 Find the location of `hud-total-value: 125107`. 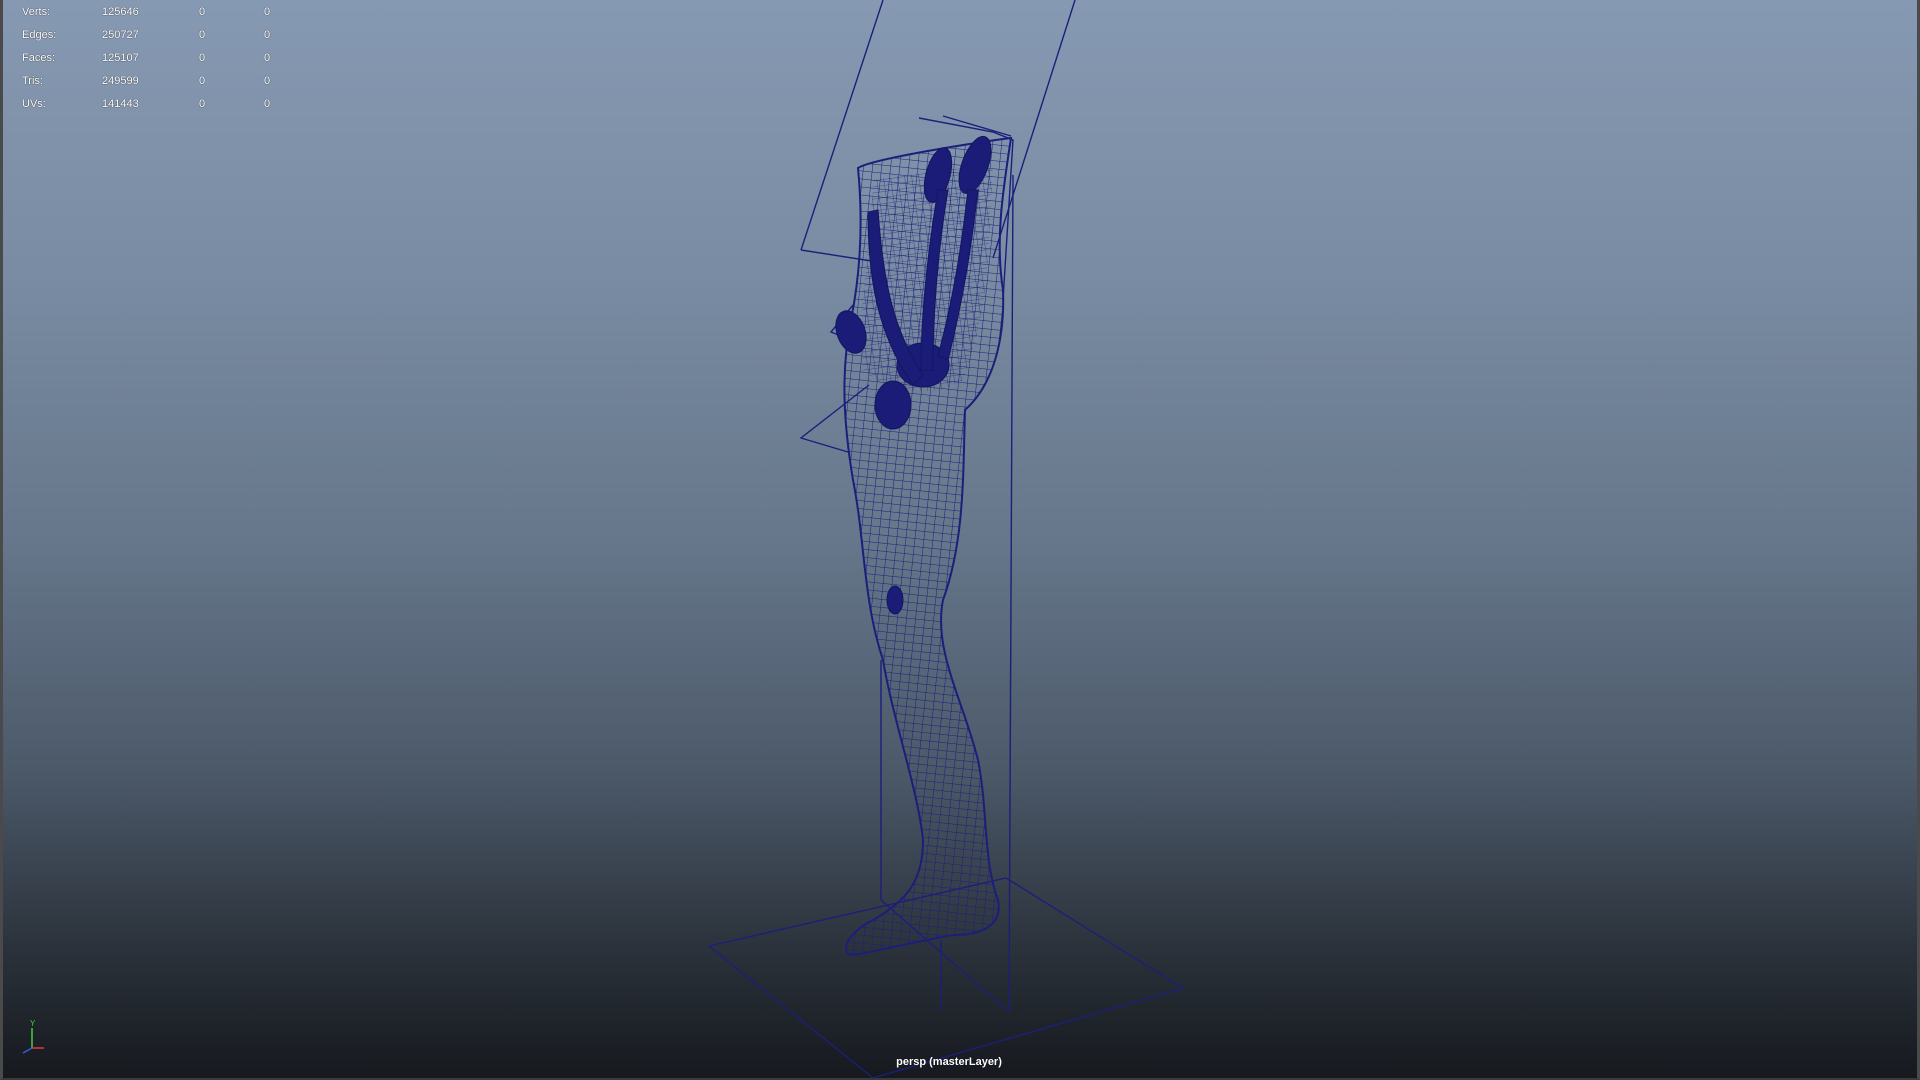

hud-total-value: 125107 is located at coordinates (120, 58).